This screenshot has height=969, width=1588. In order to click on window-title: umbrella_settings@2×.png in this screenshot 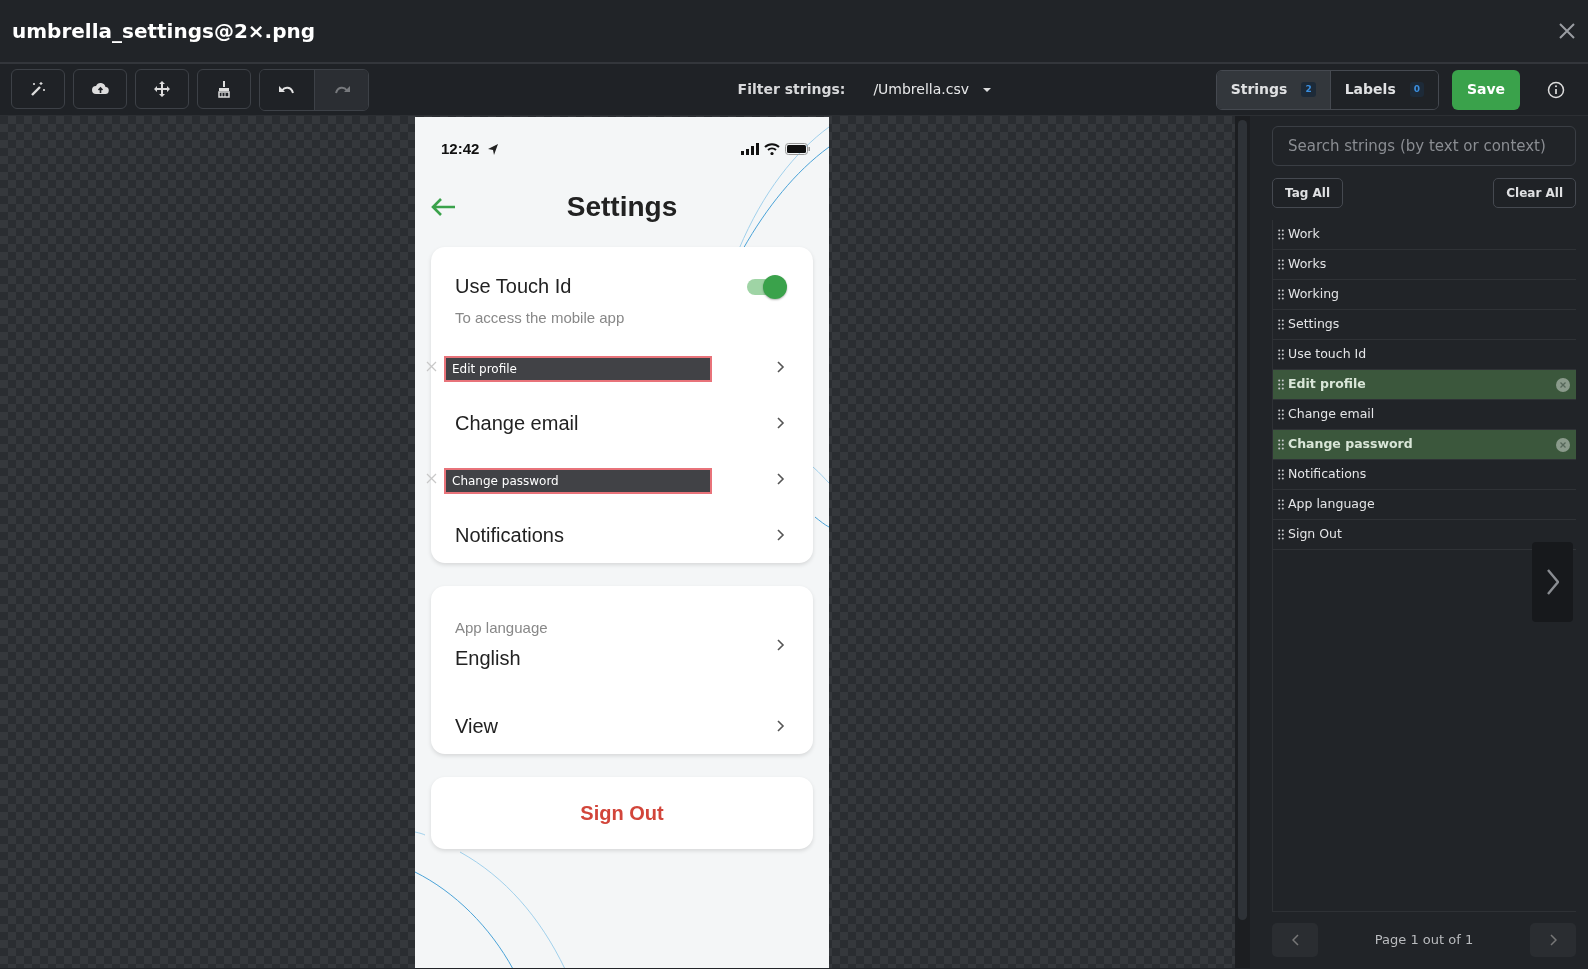, I will do `click(164, 31)`.